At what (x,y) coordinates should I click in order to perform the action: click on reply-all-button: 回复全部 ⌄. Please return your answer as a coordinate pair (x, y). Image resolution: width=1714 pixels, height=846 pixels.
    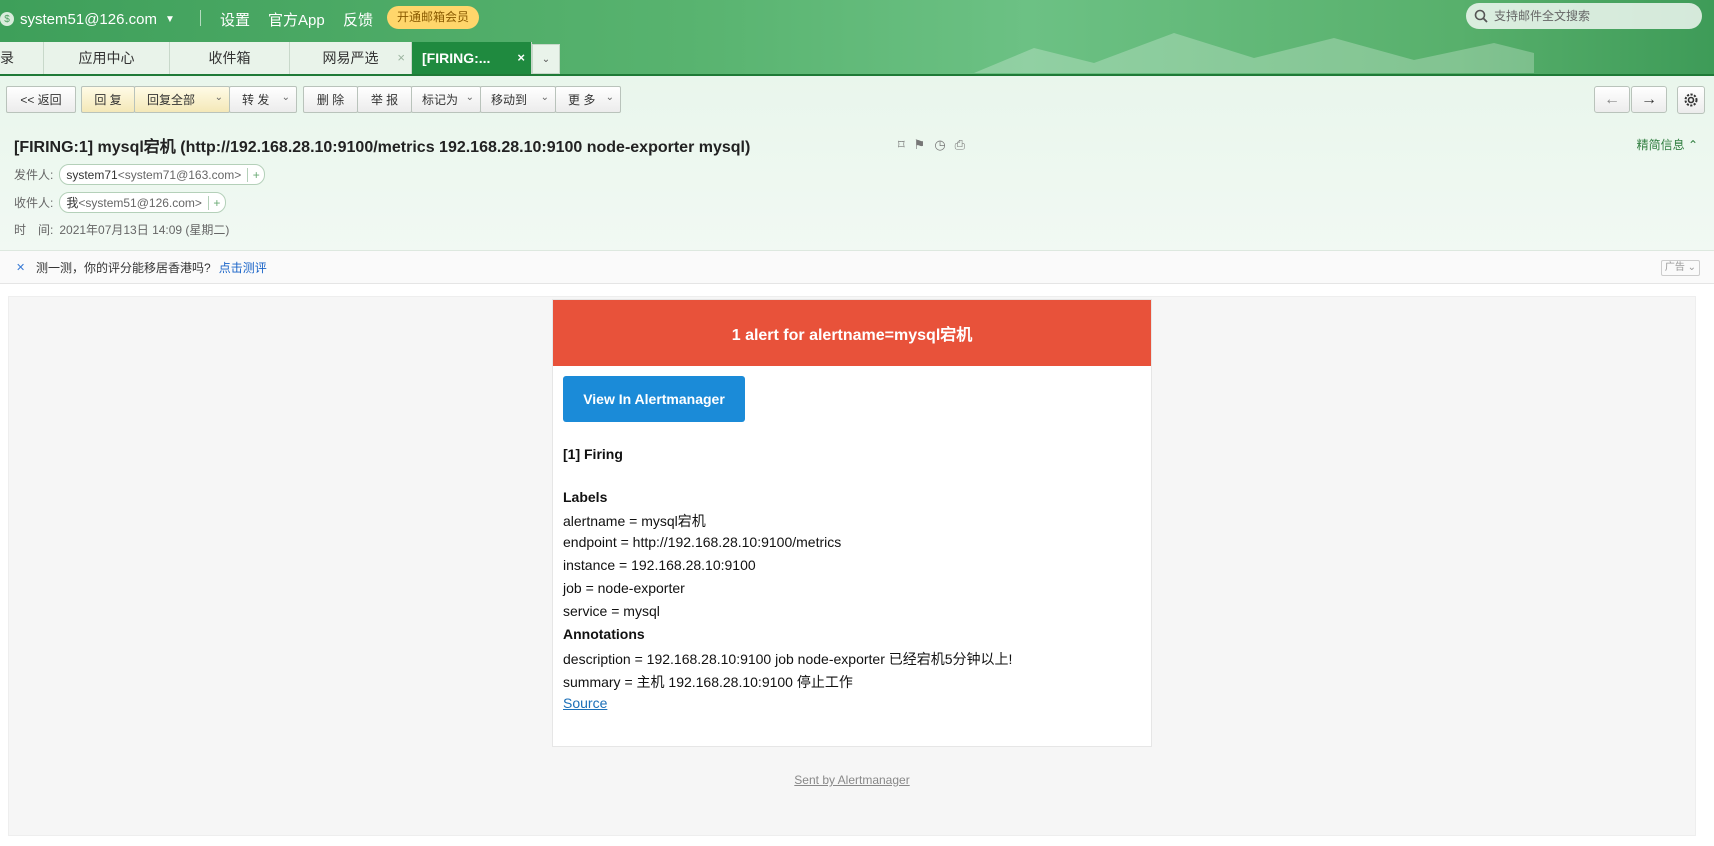
    Looking at the image, I should click on (182, 99).